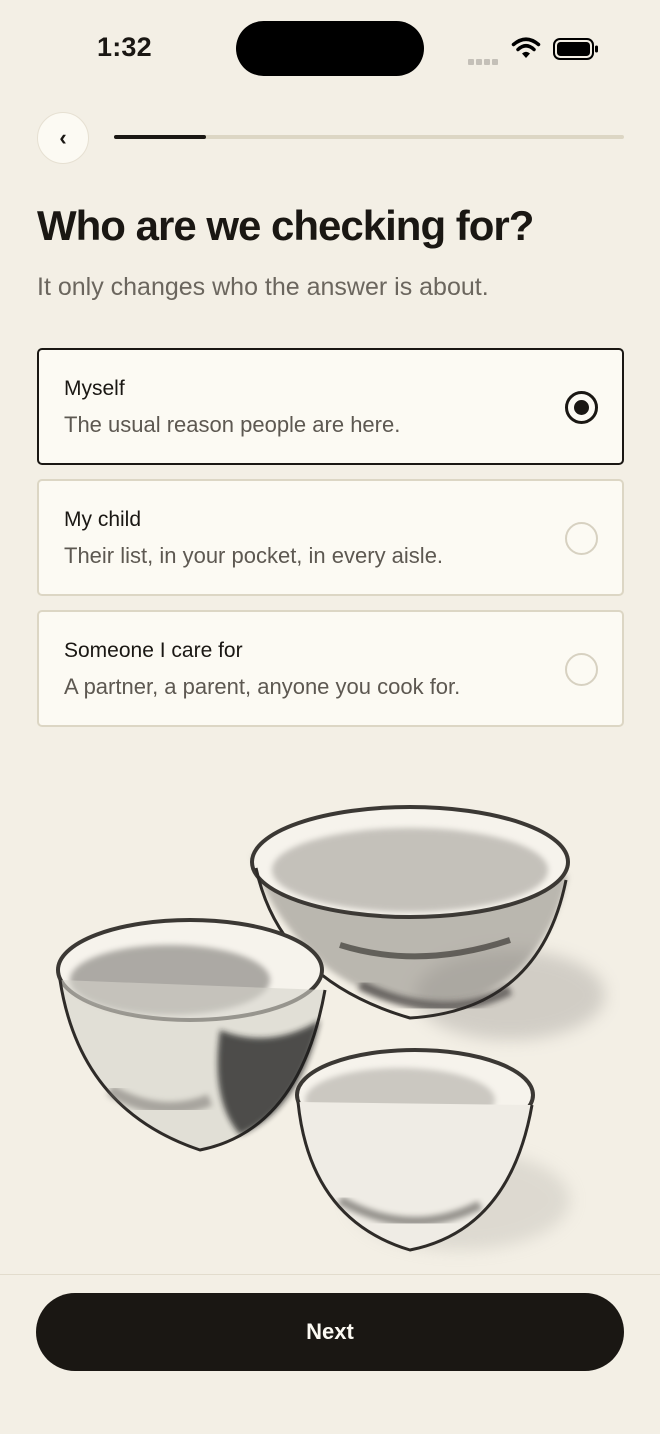  I want to click on back-button: ‹, so click(63, 138).